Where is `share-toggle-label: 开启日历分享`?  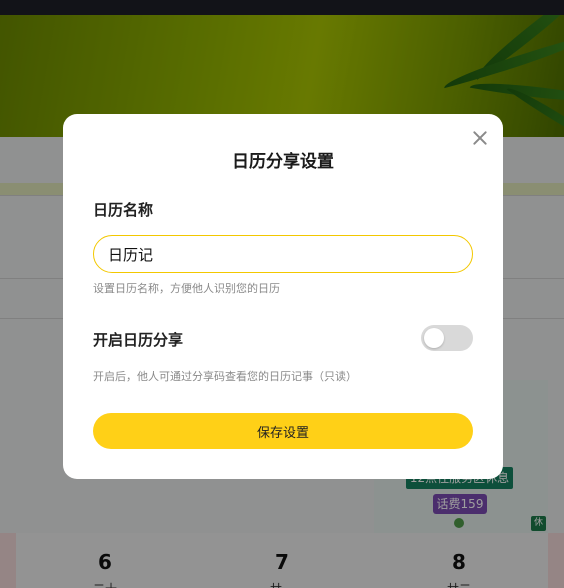
share-toggle-label: 开启日历分享 is located at coordinates (138, 340).